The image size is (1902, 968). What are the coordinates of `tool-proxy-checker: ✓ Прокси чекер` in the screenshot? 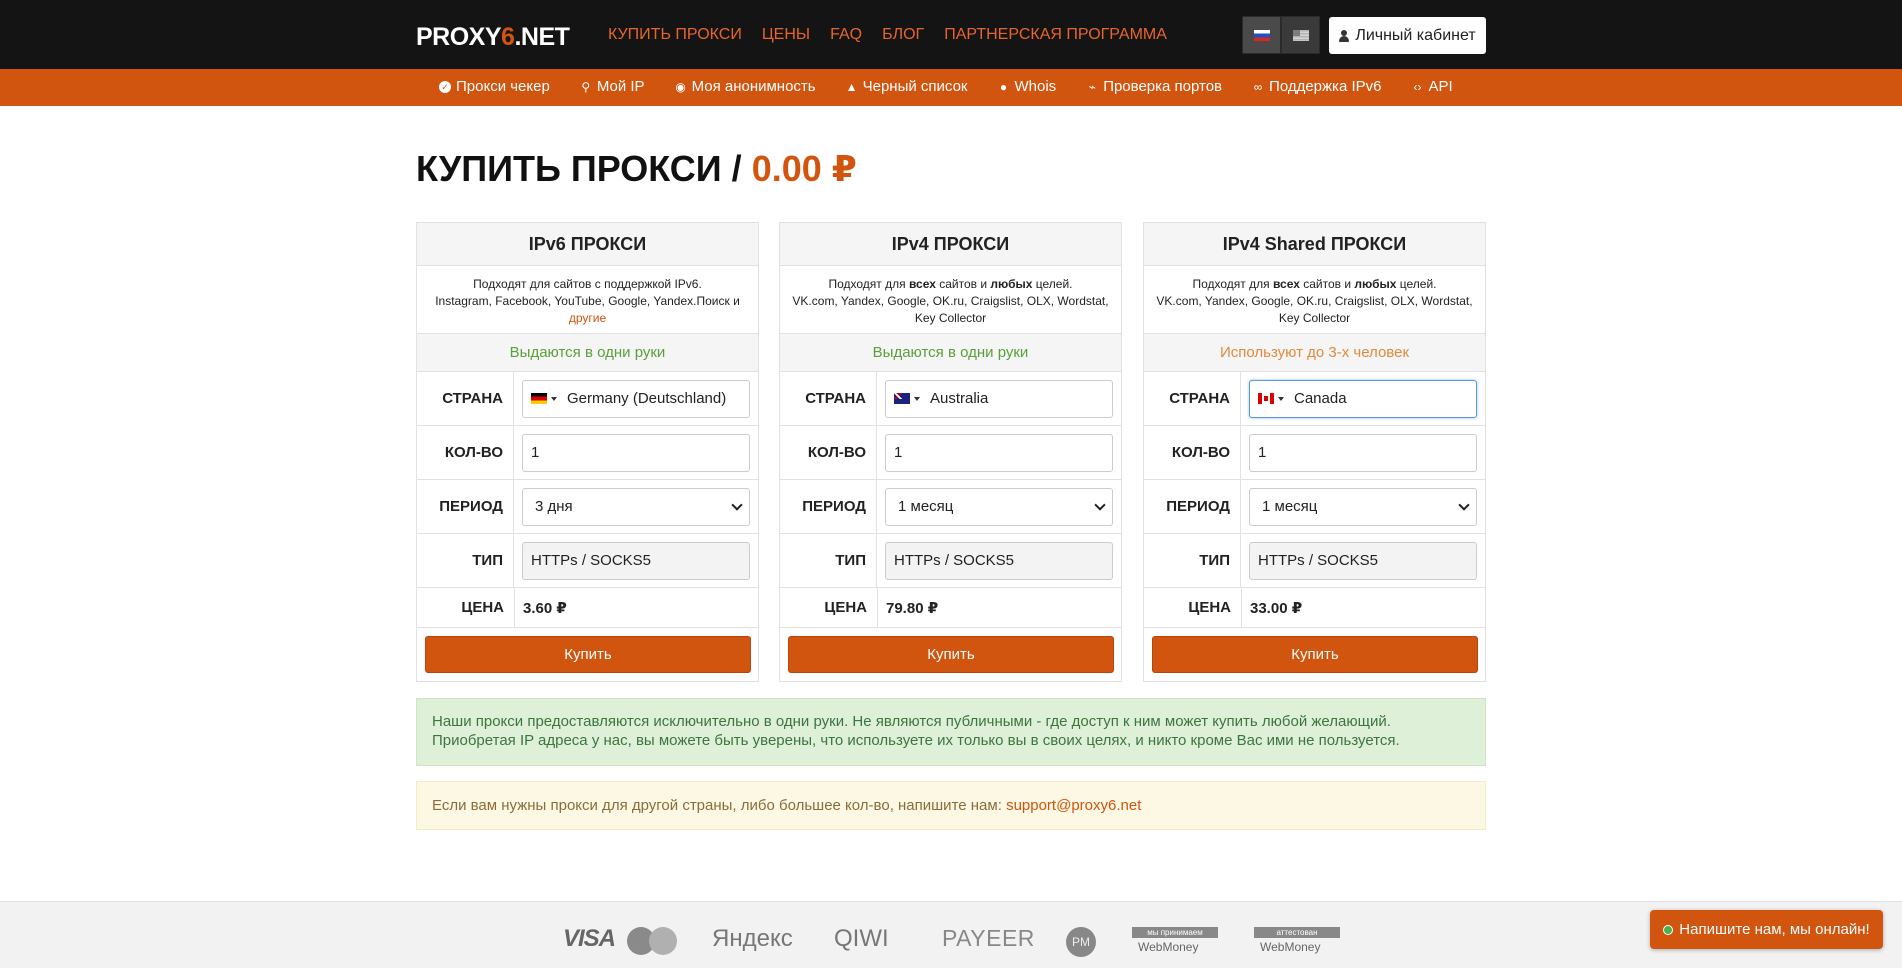 It's located at (494, 86).